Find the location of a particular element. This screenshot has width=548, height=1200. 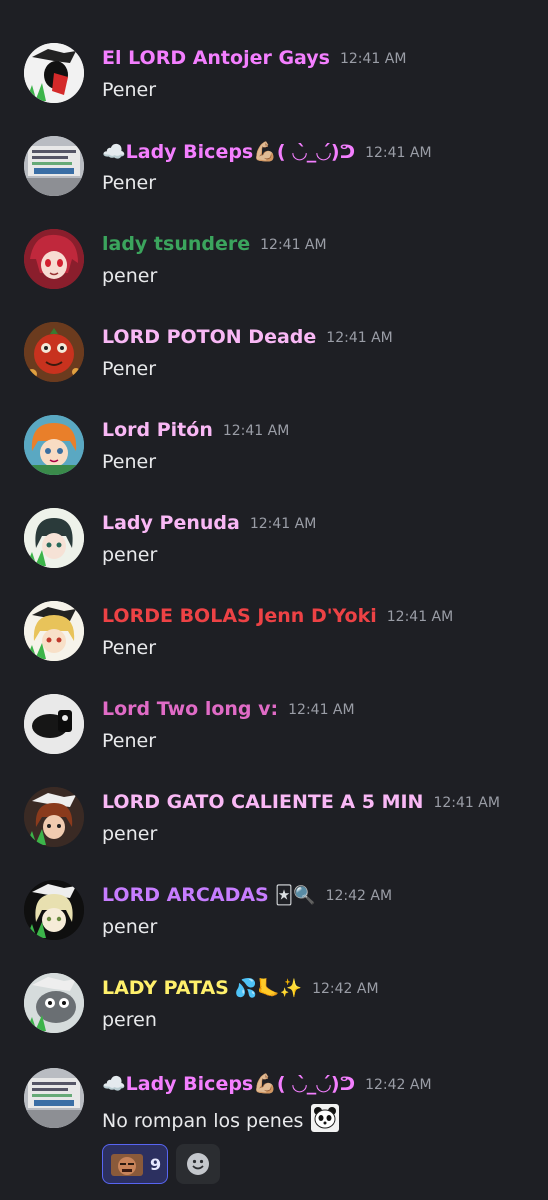

message: LORD GATO CALIENTE A 5 MIN 12:41 AM pener is located at coordinates (274, 833).